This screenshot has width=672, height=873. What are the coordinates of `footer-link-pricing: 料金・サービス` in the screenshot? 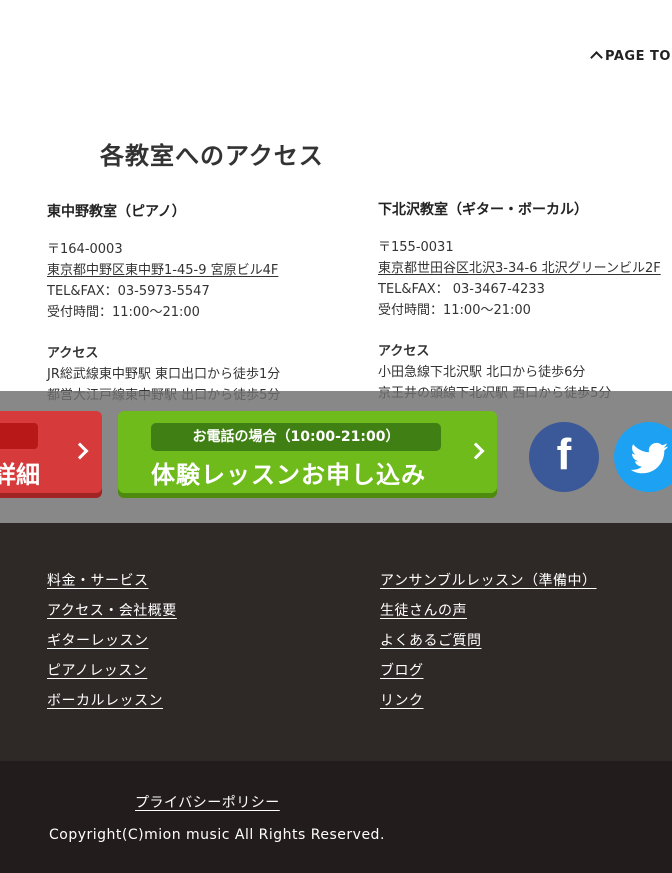 It's located at (112, 586).